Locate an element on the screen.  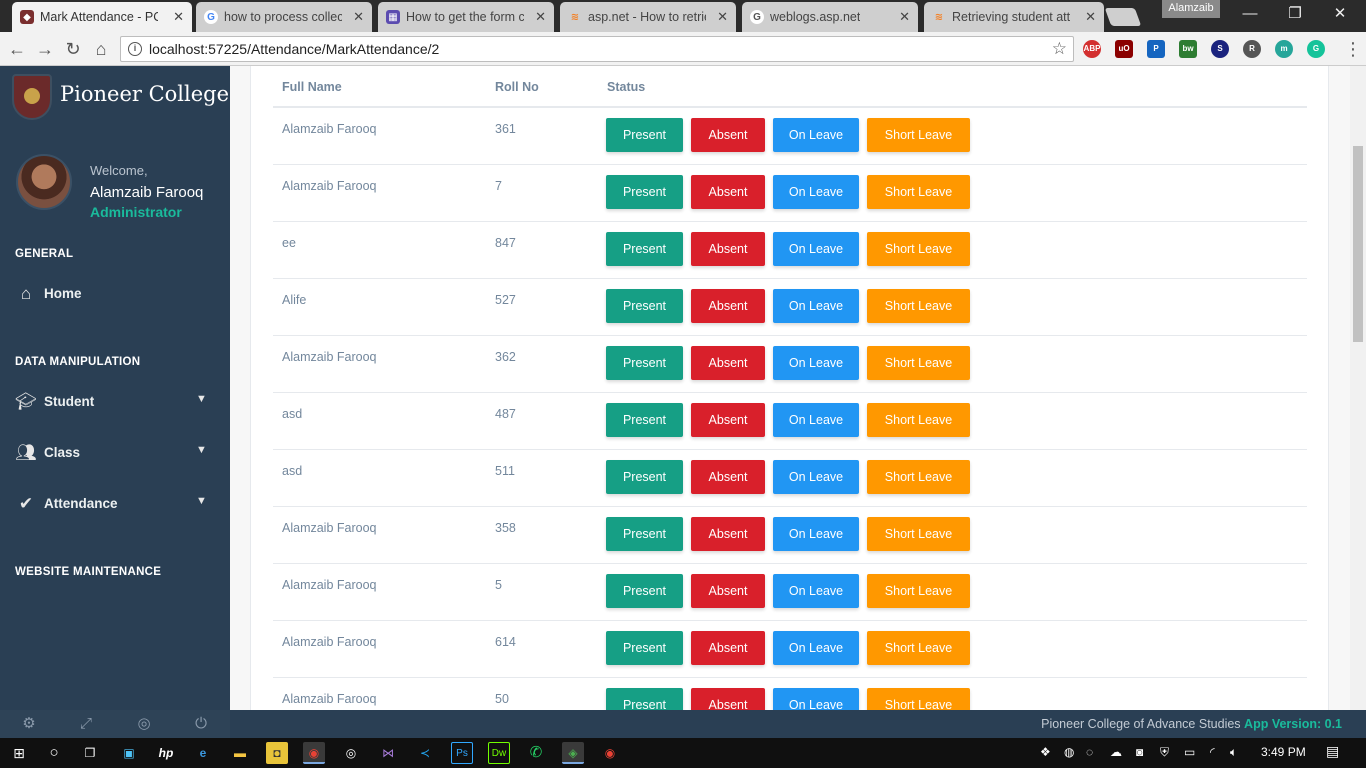
reload-icon: ↻ is located at coordinates (73, 49).